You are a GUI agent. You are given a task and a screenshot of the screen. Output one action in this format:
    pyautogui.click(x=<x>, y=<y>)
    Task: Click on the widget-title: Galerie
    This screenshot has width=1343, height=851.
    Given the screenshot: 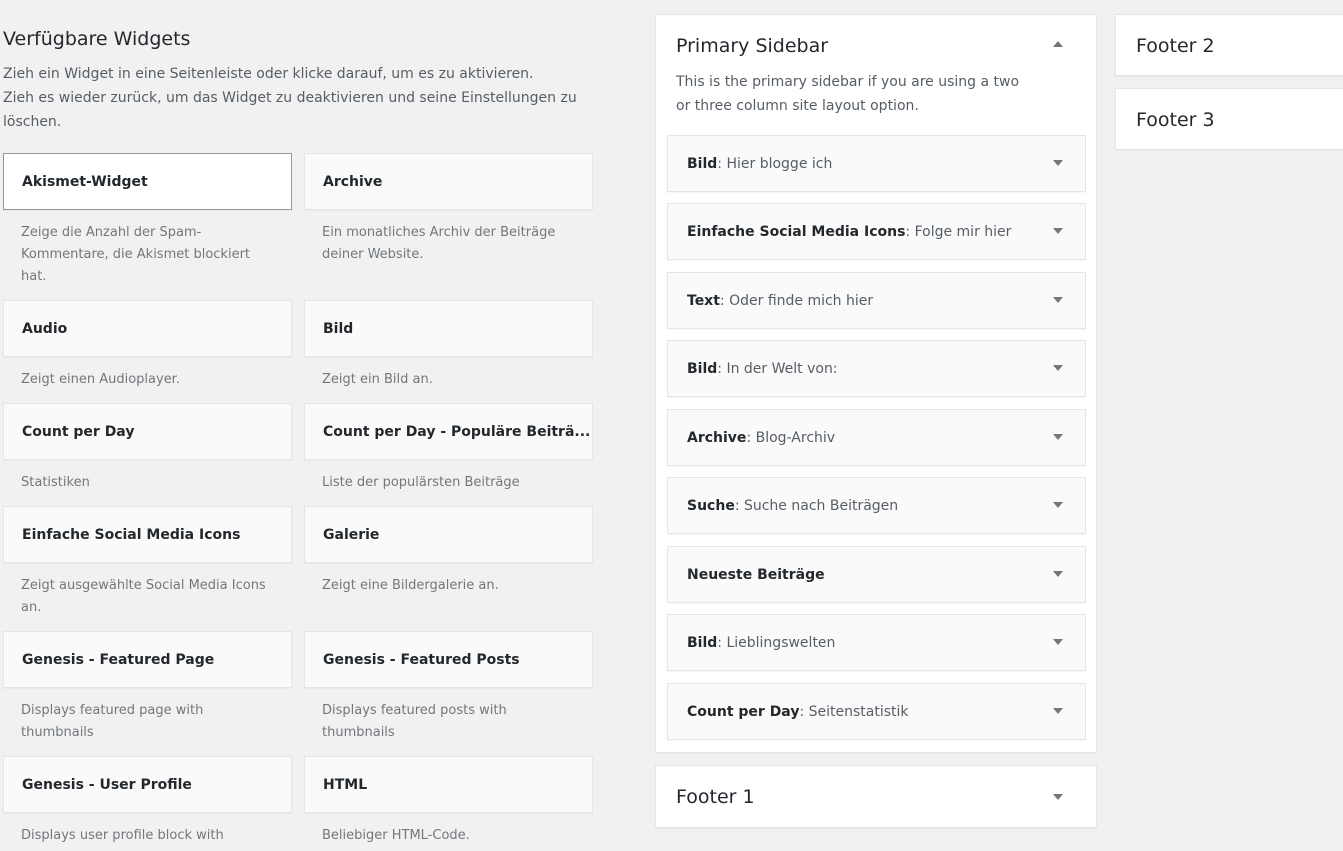 What is the action you would take?
    pyautogui.click(x=448, y=534)
    